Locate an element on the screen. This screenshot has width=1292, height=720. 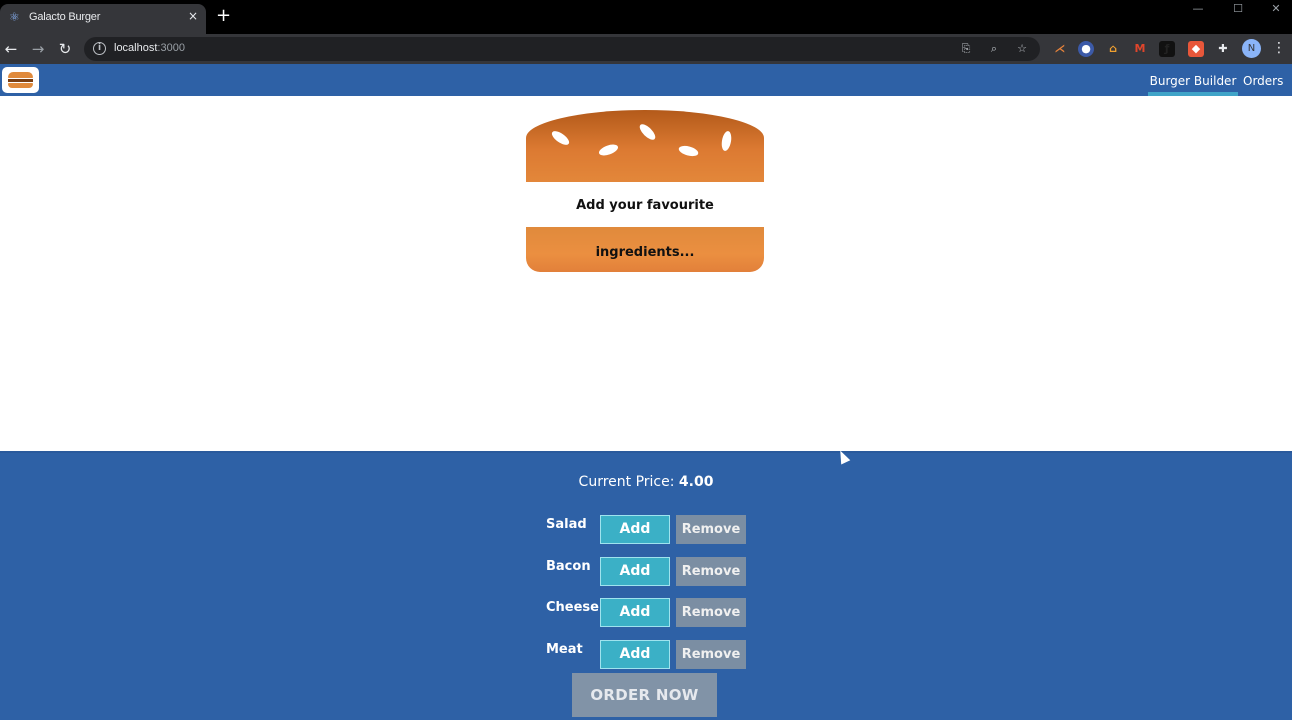
extension-icon: M is located at coordinates (1140, 49).